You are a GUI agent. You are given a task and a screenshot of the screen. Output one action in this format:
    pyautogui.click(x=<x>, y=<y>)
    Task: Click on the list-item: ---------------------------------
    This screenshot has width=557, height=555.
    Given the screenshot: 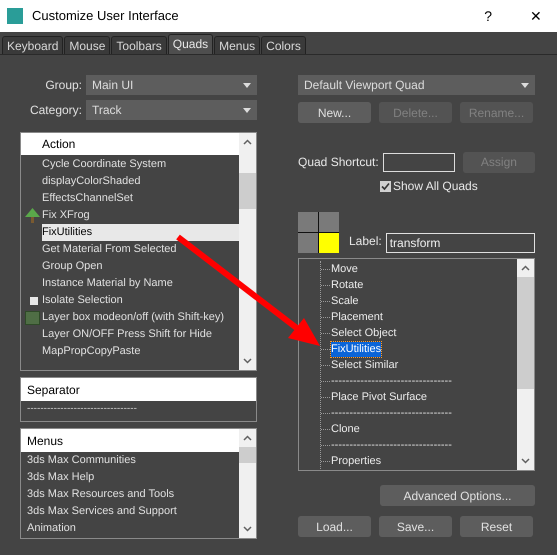 What is the action you would take?
    pyautogui.click(x=138, y=409)
    